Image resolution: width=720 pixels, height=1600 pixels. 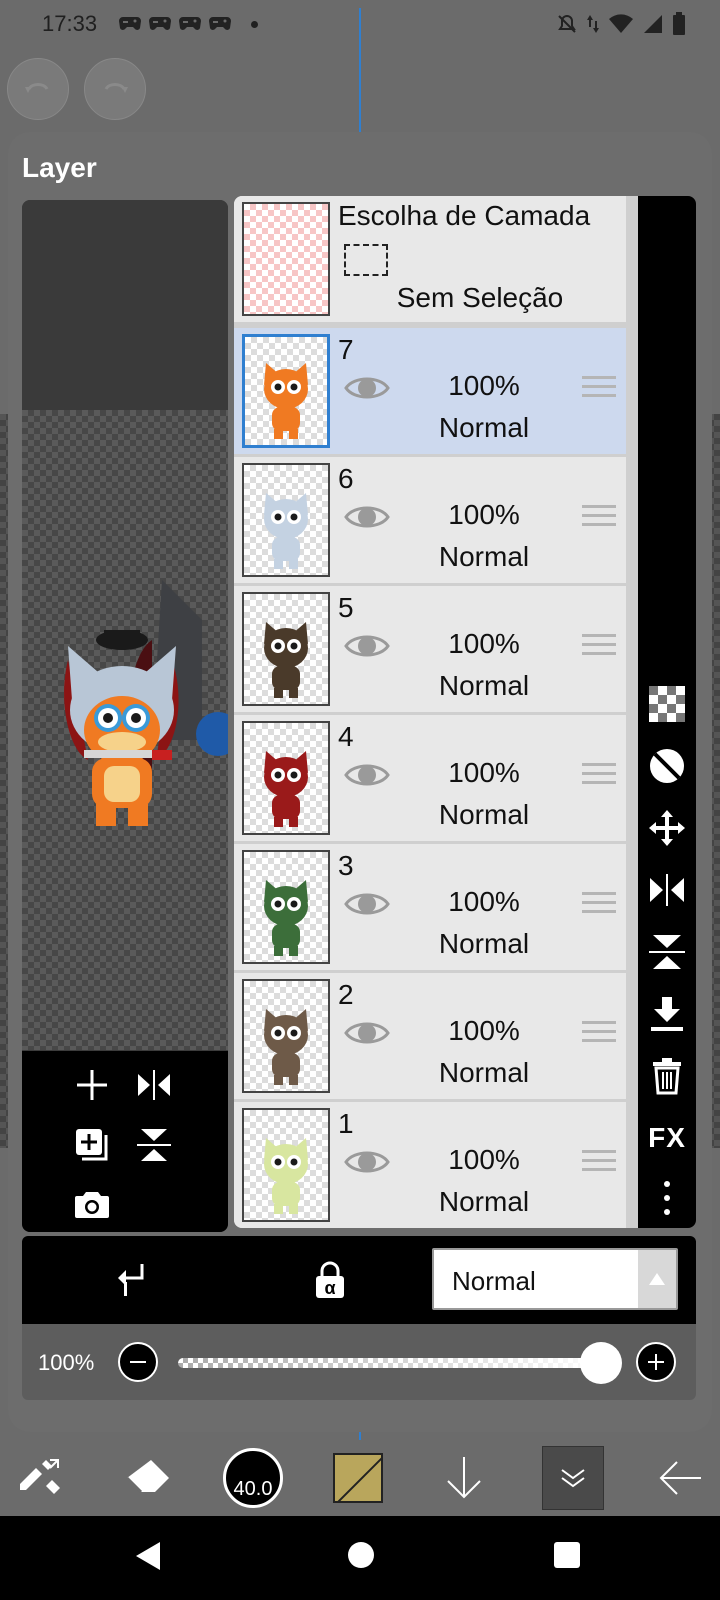 I want to click on move-down-button, so click(x=464, y=1478).